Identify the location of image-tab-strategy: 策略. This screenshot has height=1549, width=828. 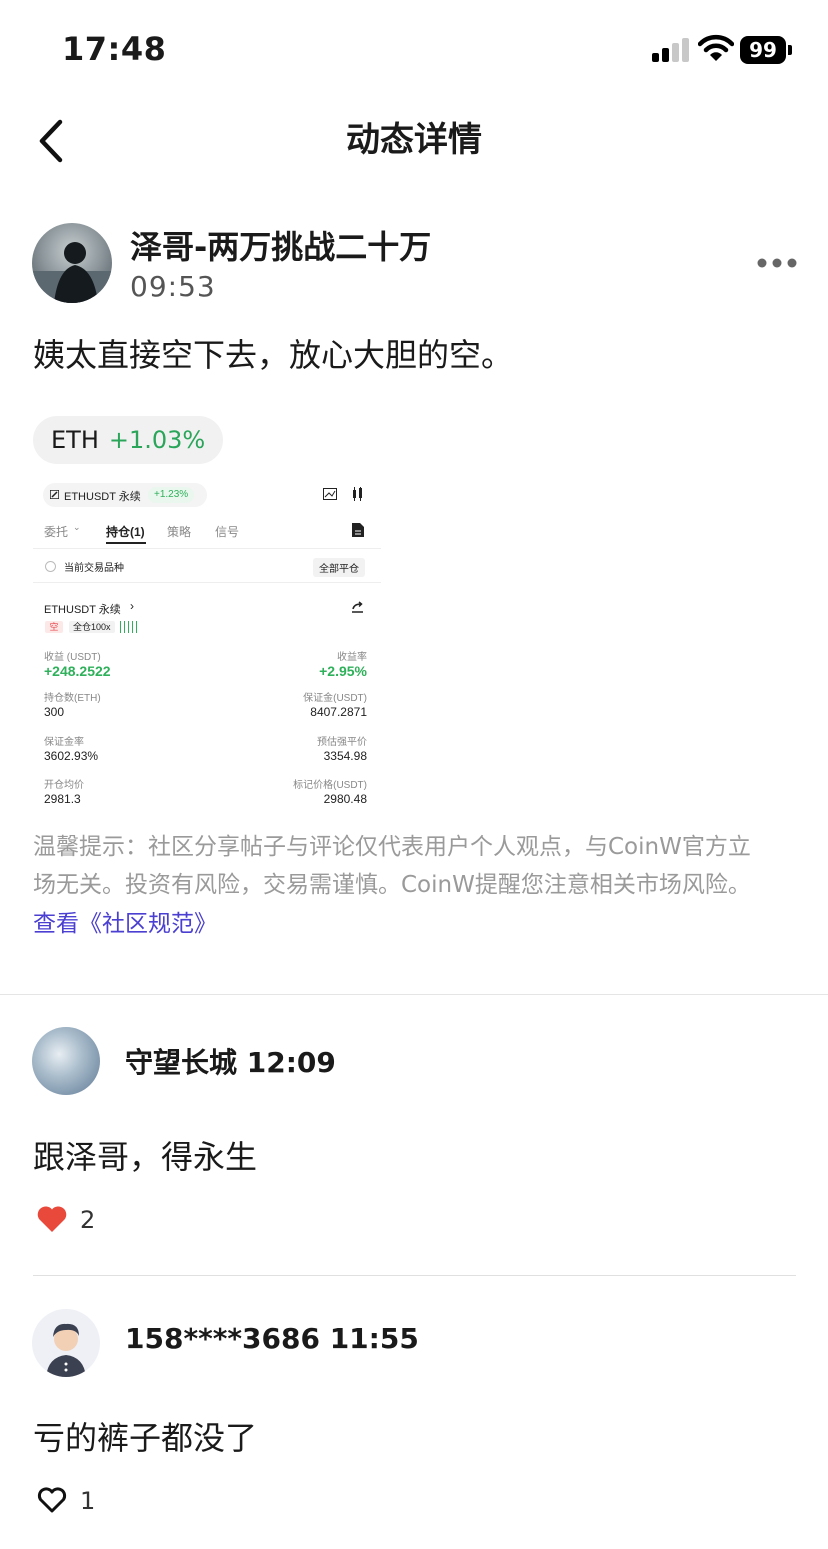
(179, 532).